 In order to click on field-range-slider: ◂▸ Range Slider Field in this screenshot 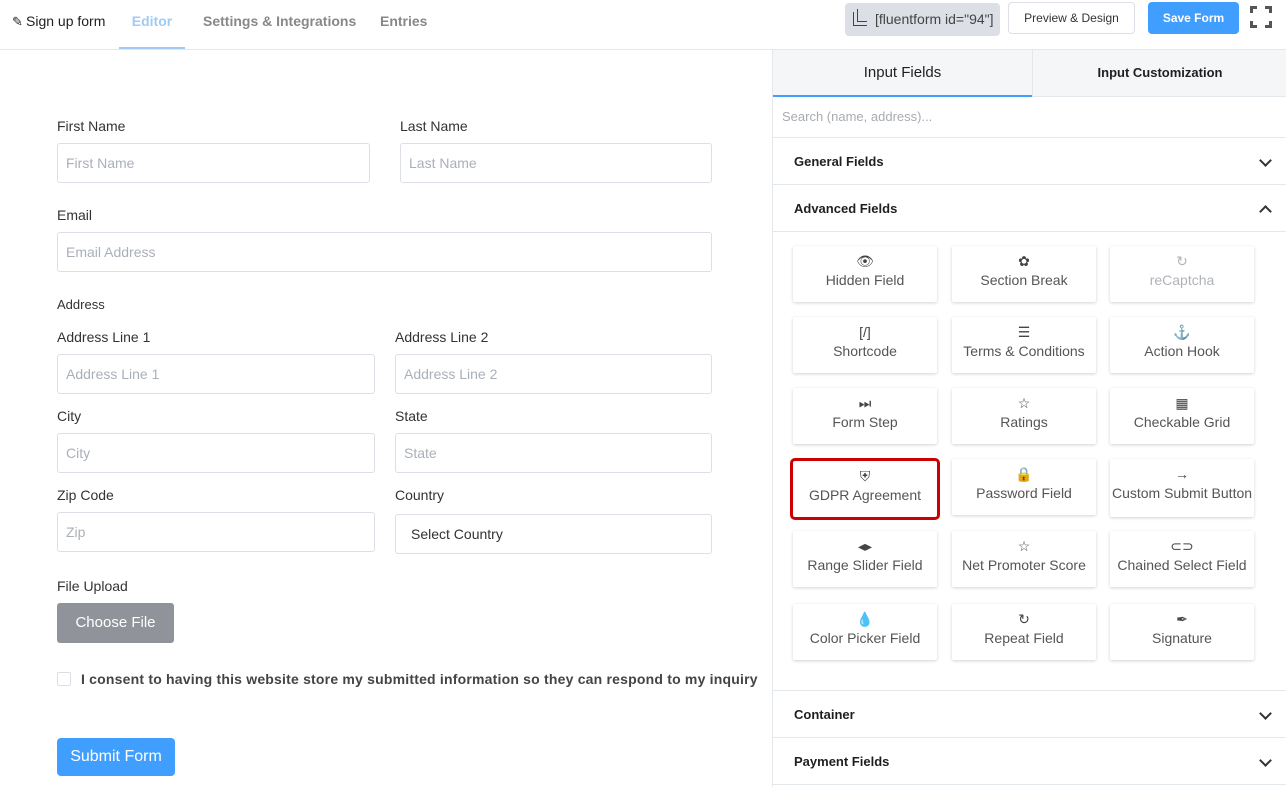, I will do `click(865, 559)`.